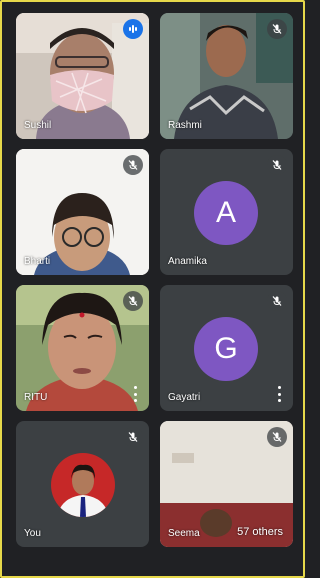 This screenshot has width=320, height=578. Describe the element at coordinates (187, 261) in the screenshot. I see `participant-name: Anamika` at that location.